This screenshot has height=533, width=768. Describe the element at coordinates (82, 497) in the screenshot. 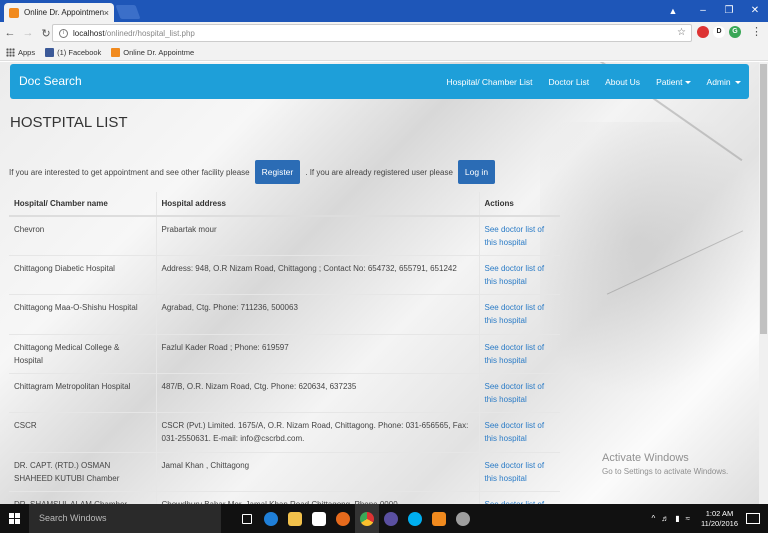

I see `hospital-name: DR. SHAMSUL ALAM Chamber` at that location.